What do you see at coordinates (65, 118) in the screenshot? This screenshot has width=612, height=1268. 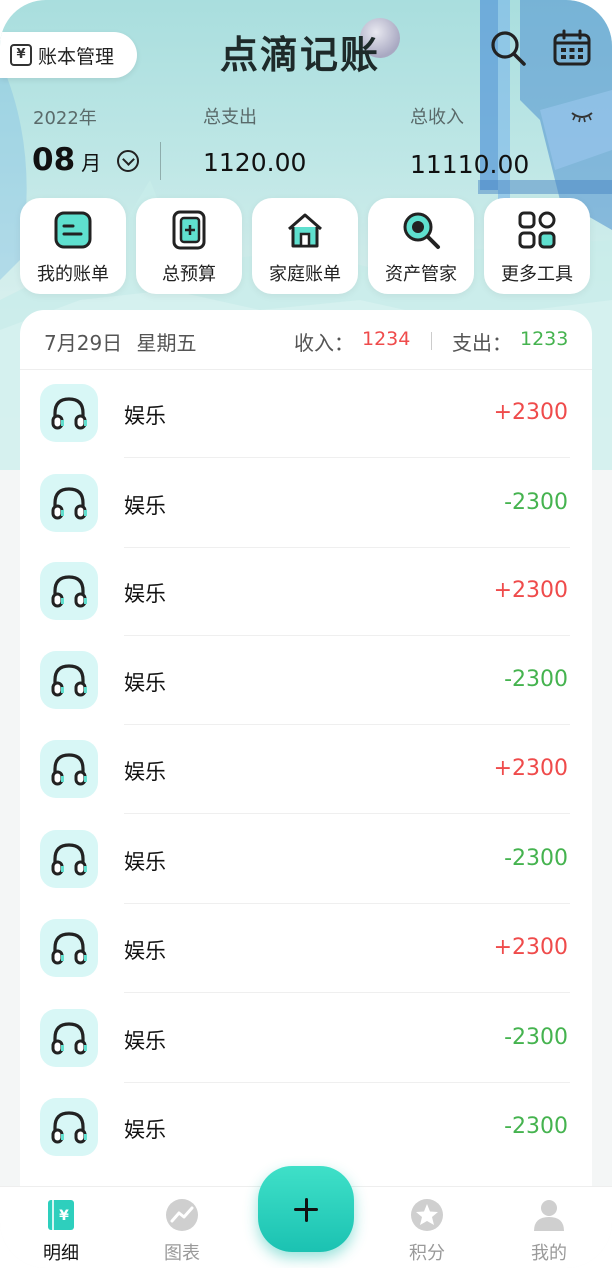 I see `year-label: 2022年` at bounding box center [65, 118].